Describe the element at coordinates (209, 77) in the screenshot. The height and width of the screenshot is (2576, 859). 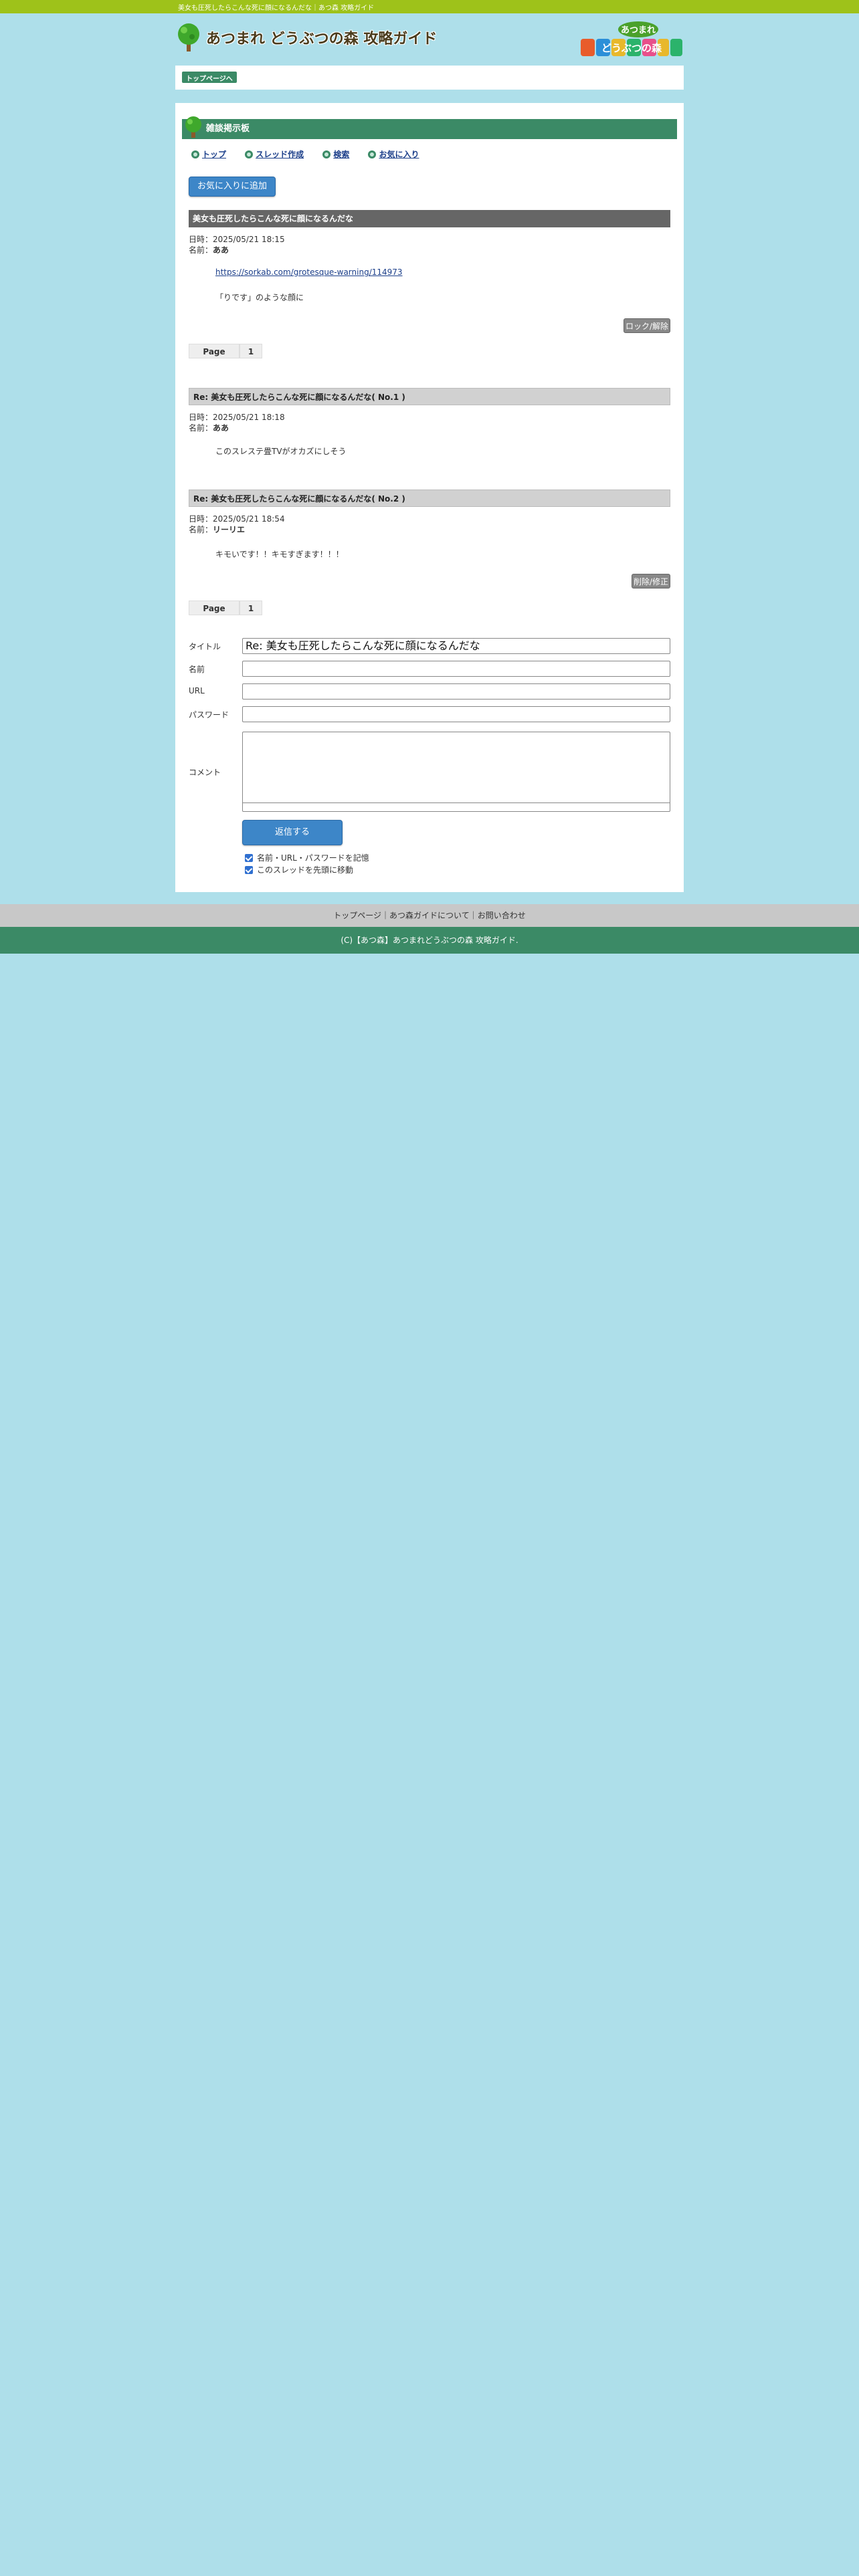
I see `breadcrumb-top-link: トップページへ` at that location.